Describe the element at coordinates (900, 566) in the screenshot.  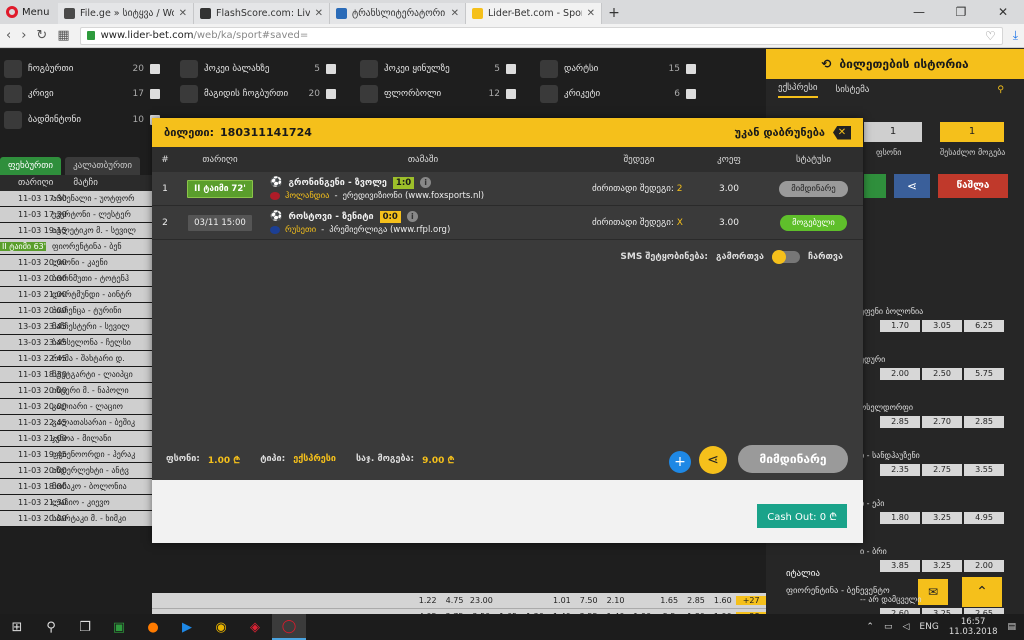
I see `odd-cell: 3.85` at that location.